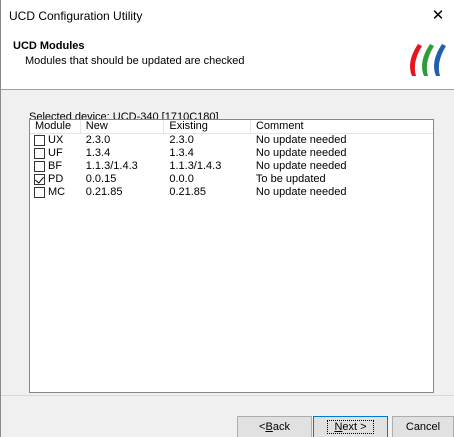  Describe the element at coordinates (231, 179) in the screenshot. I see `table-row: PD 0.0.15 0.0.0 To be updated` at that location.